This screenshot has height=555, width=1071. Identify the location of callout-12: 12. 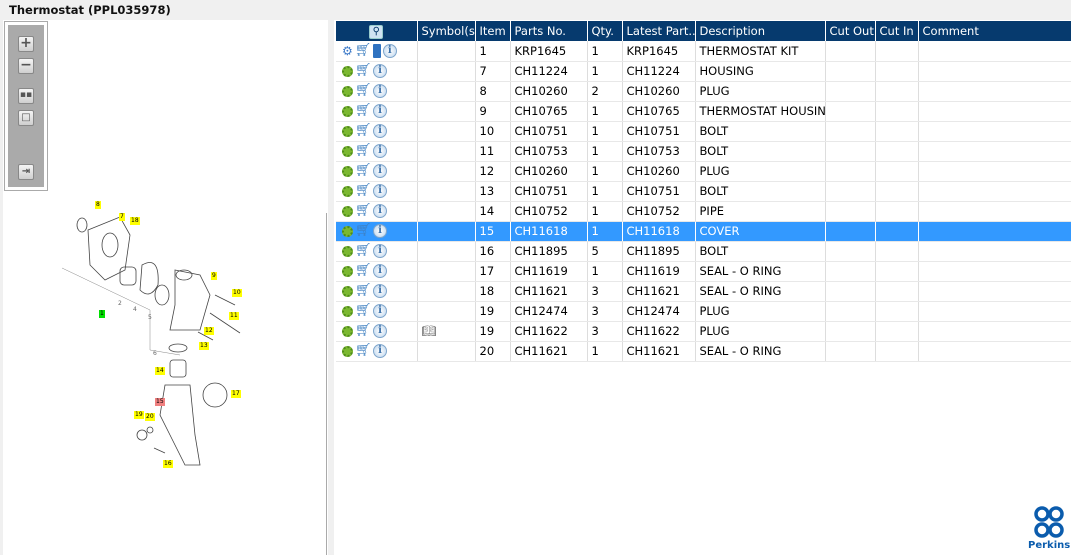
(209, 331).